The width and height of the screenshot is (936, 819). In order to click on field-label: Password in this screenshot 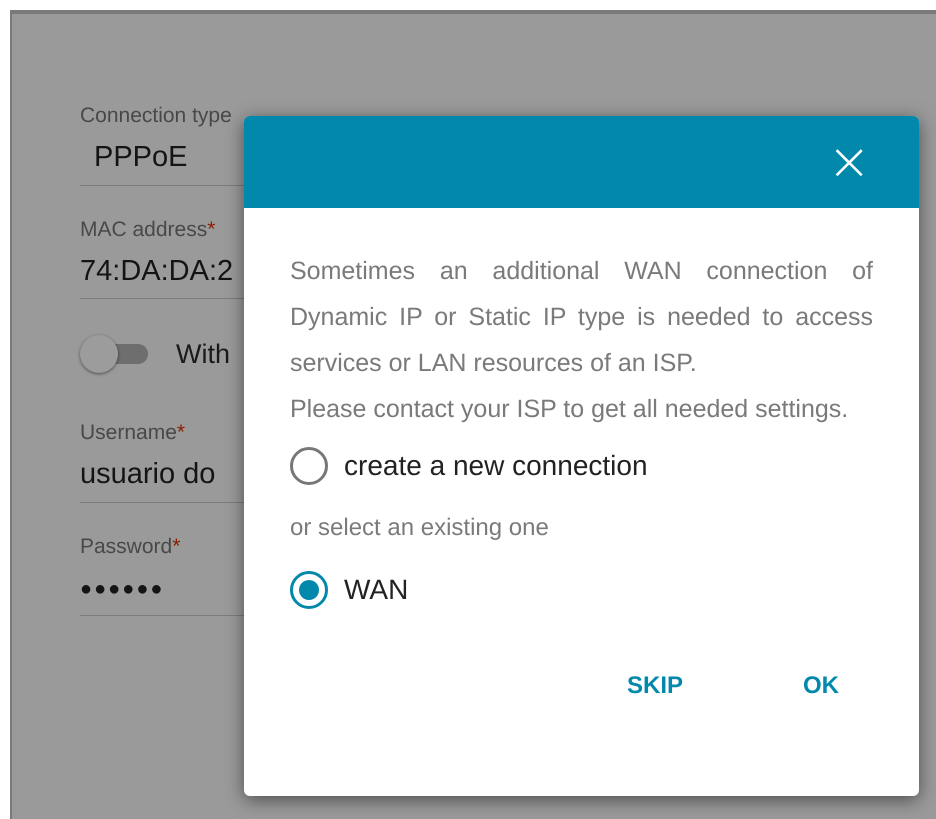, I will do `click(126, 547)`.